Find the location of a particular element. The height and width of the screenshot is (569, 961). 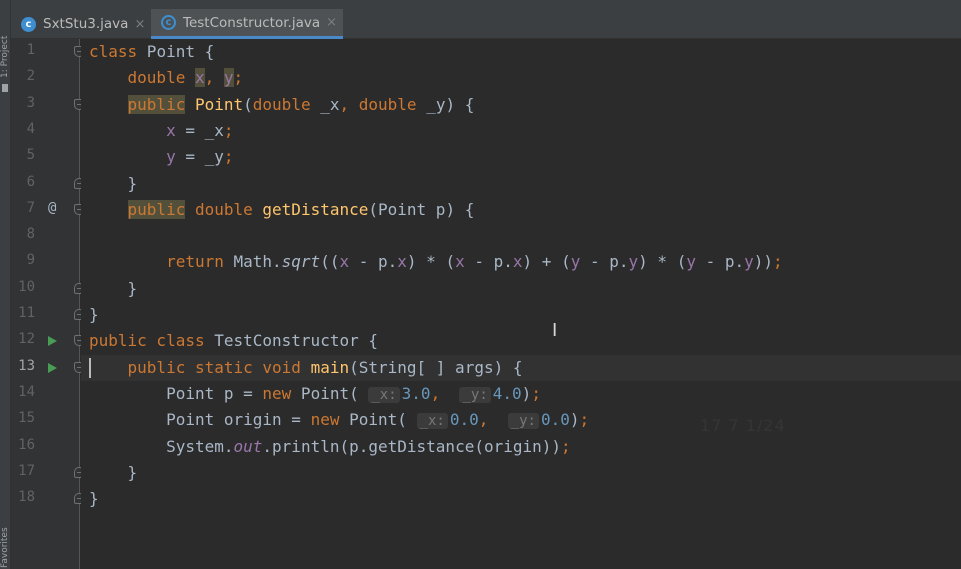

watermark: 17 7 1/24 is located at coordinates (743, 425).